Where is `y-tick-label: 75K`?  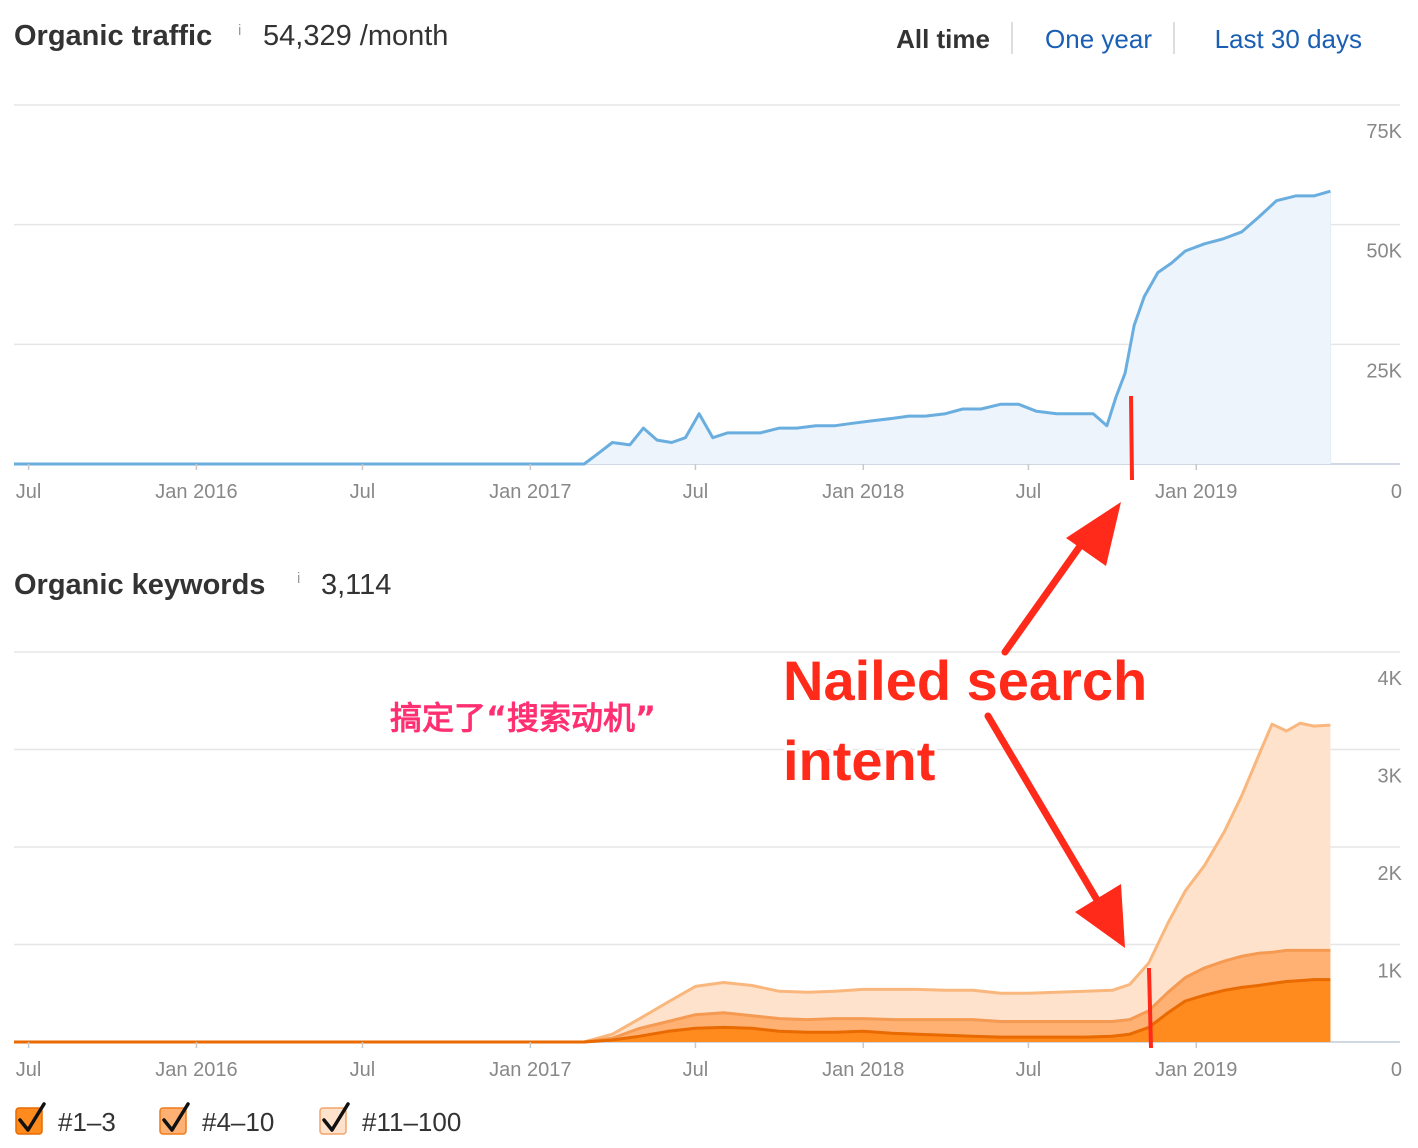
y-tick-label: 75K is located at coordinates (1384, 132).